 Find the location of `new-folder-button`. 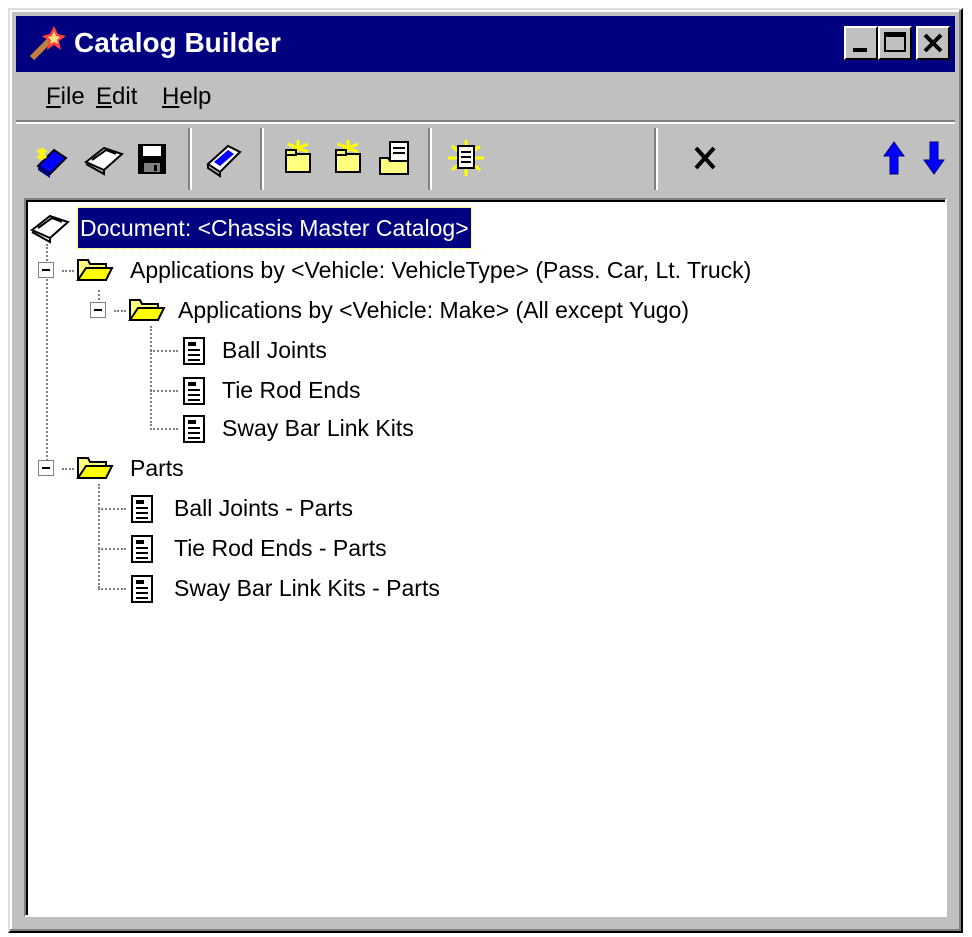

new-folder-button is located at coordinates (298, 158).